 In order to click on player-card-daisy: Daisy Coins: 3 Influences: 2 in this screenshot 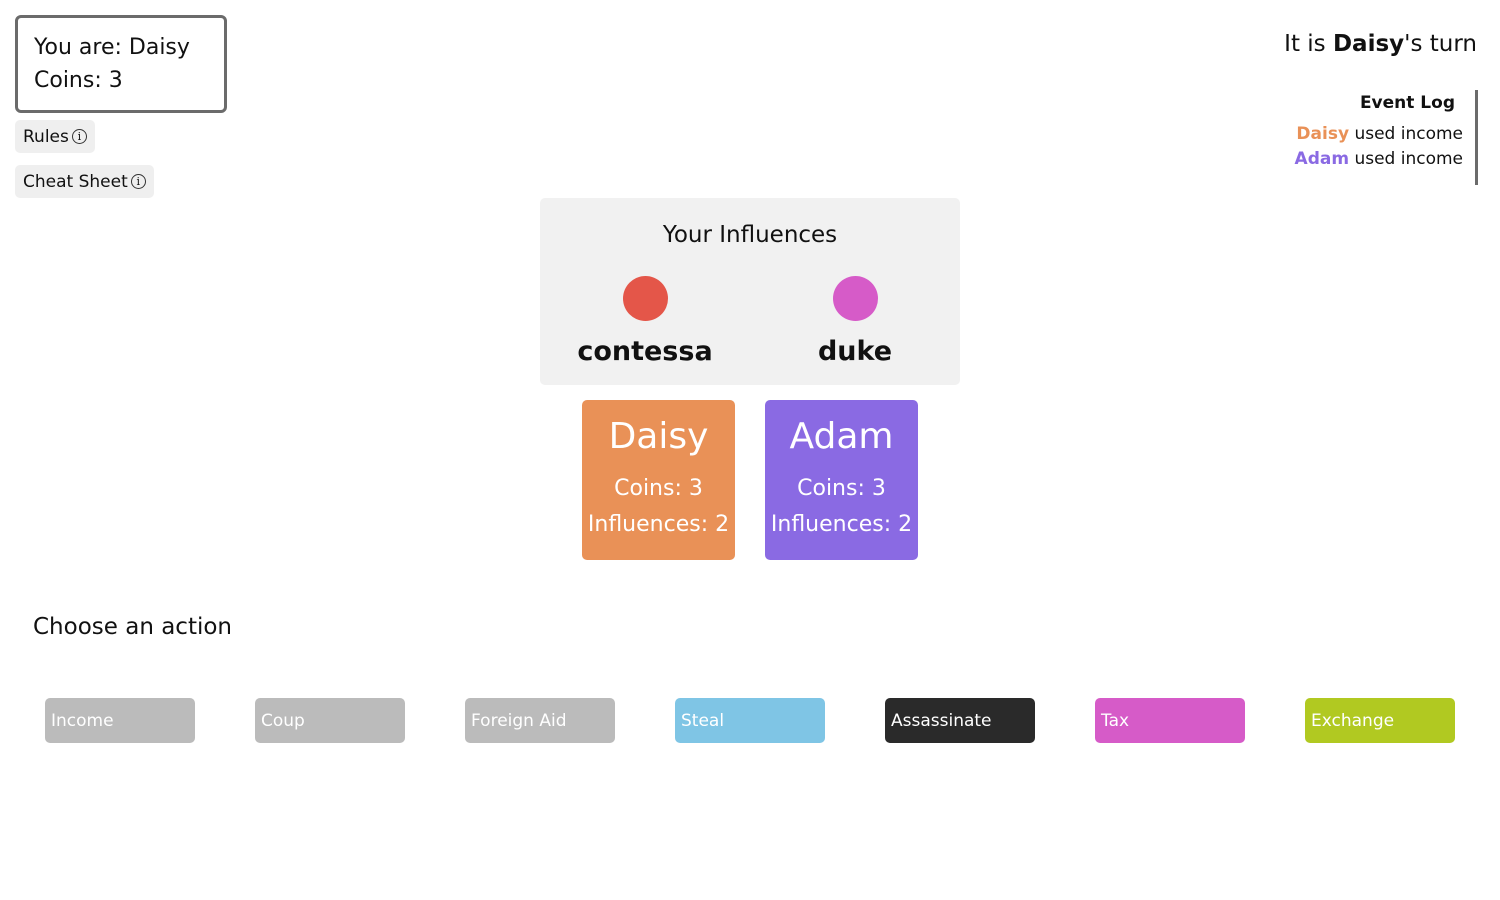, I will do `click(658, 480)`.